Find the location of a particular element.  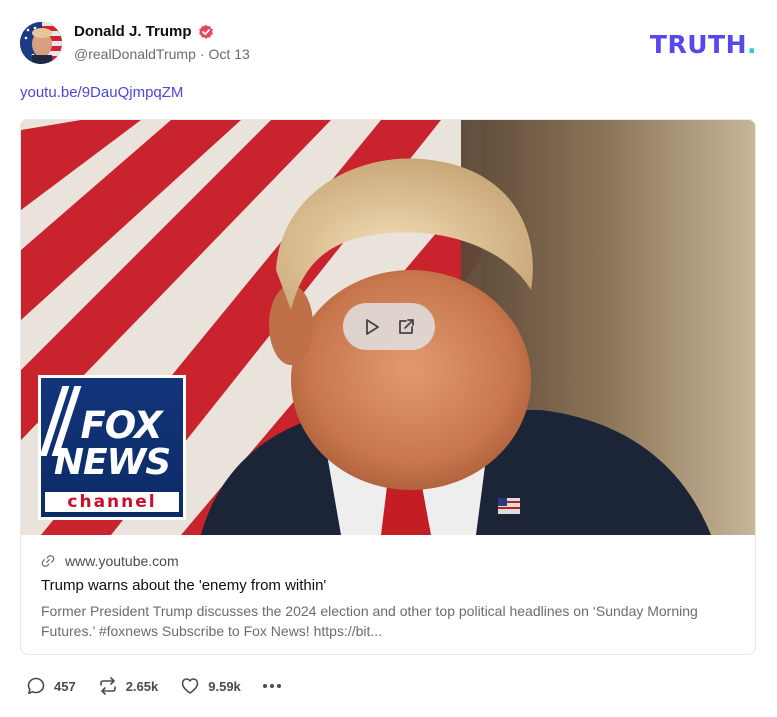

reply-count: 457 is located at coordinates (65, 686).